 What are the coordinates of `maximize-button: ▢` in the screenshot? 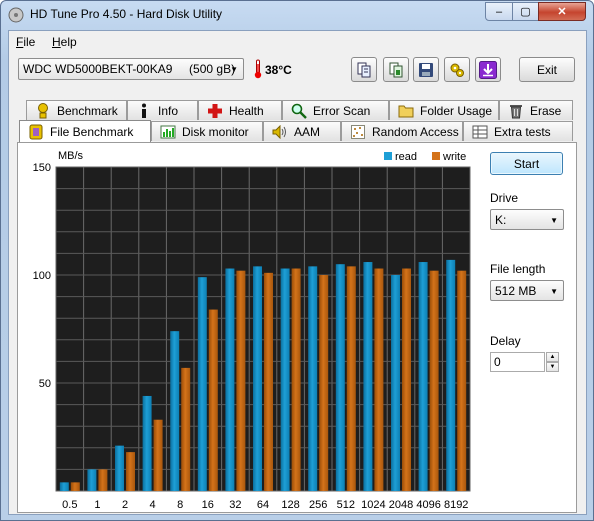 It's located at (525, 11).